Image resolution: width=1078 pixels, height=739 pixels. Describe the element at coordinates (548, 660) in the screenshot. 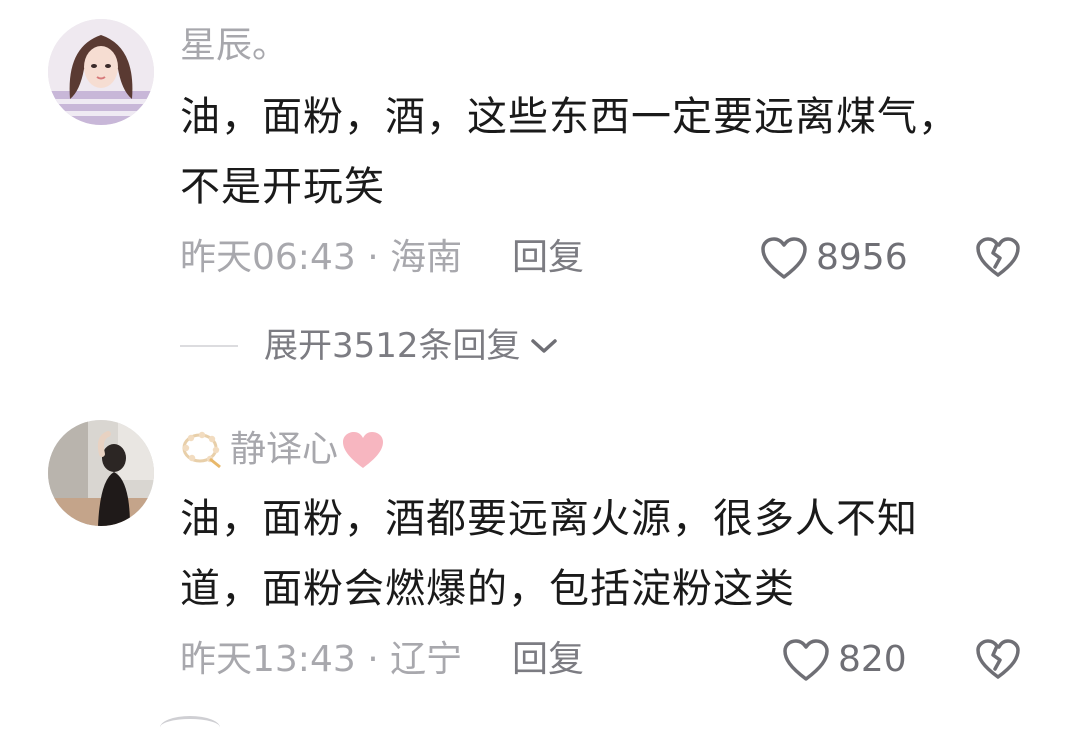

I see `reply-button: 回复` at that location.